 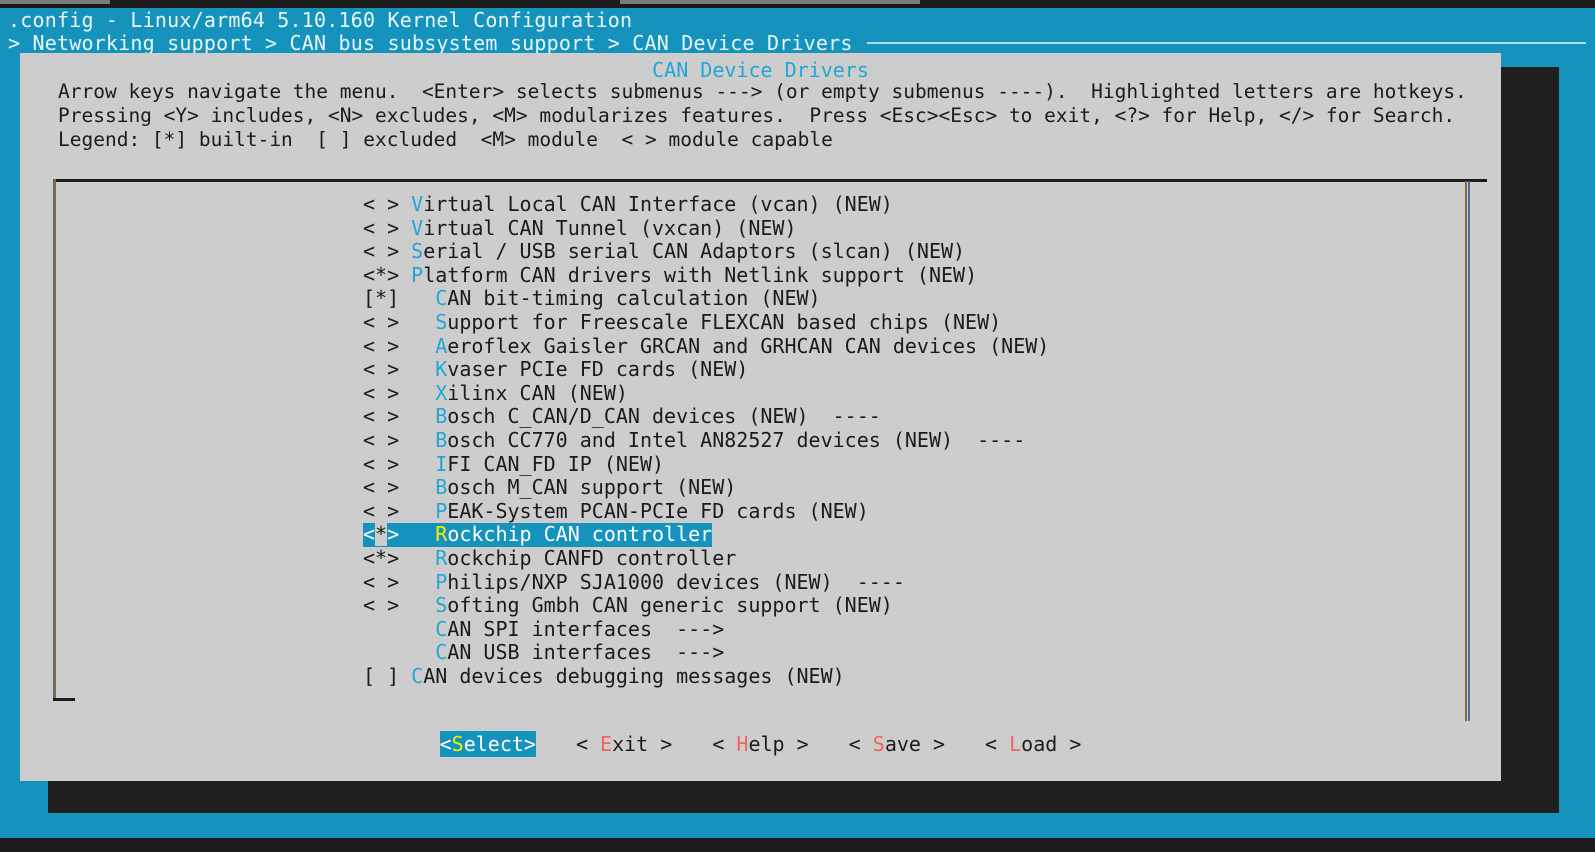 I want to click on menu-item-mark: [ ], so click(x=381, y=675).